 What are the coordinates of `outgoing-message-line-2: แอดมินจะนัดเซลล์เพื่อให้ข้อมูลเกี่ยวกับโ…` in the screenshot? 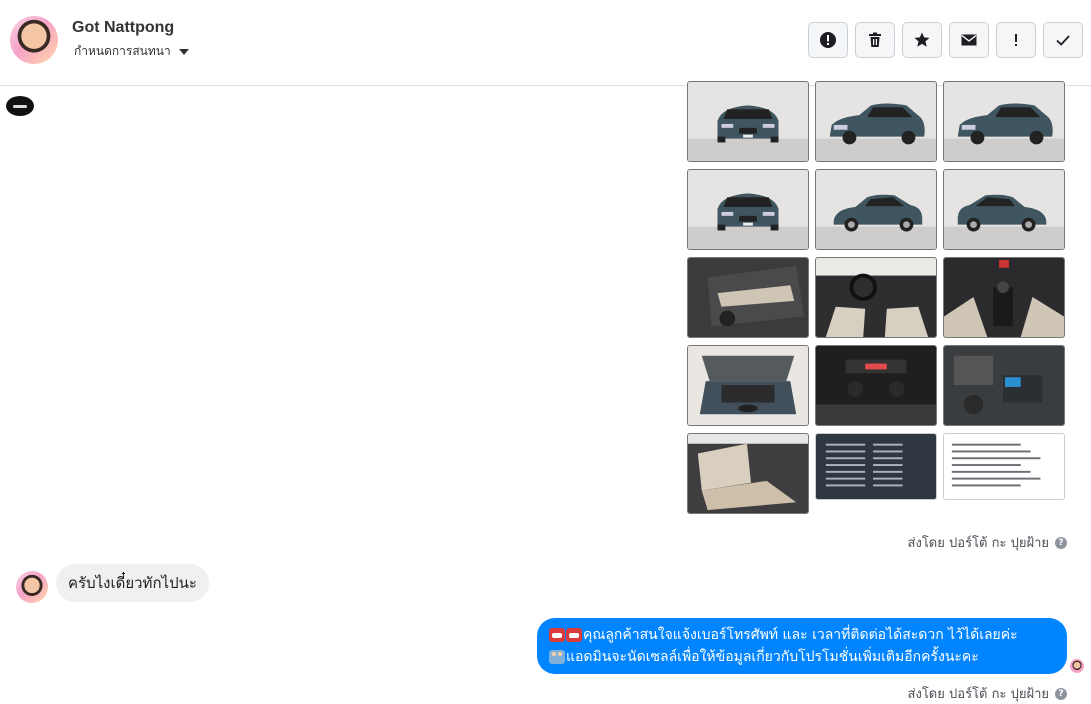 It's located at (802, 657).